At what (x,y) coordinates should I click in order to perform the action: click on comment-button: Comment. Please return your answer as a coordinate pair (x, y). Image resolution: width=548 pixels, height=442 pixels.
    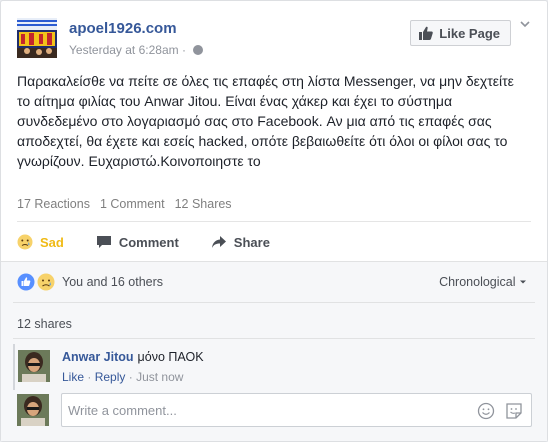
    Looking at the image, I should click on (137, 242).